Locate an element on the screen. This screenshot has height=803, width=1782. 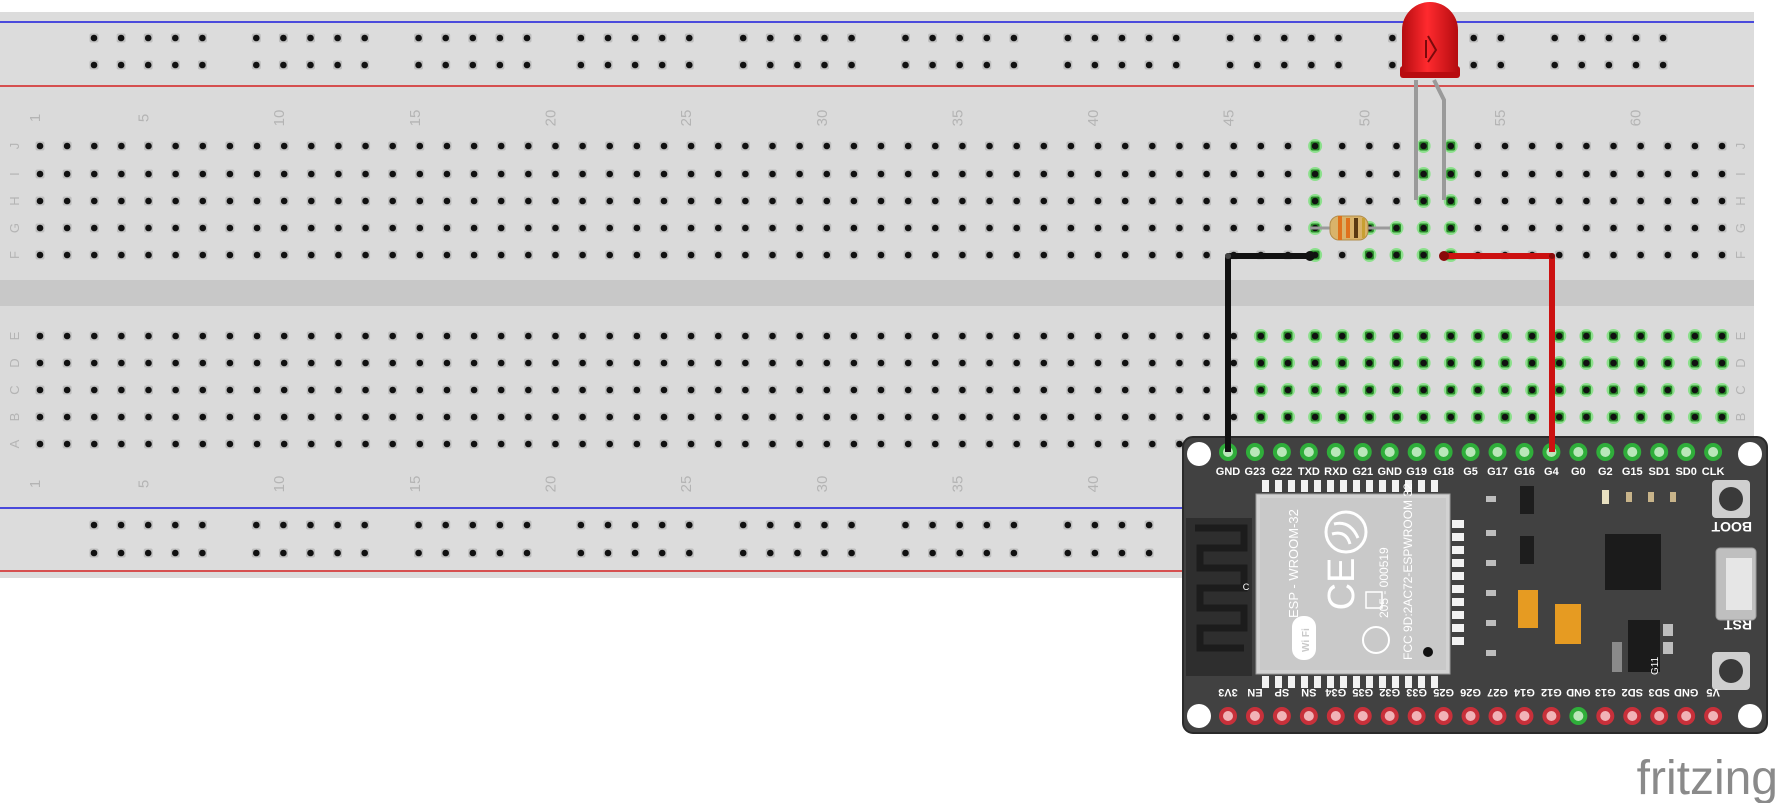
usb-port is located at coordinates (1736, 584).